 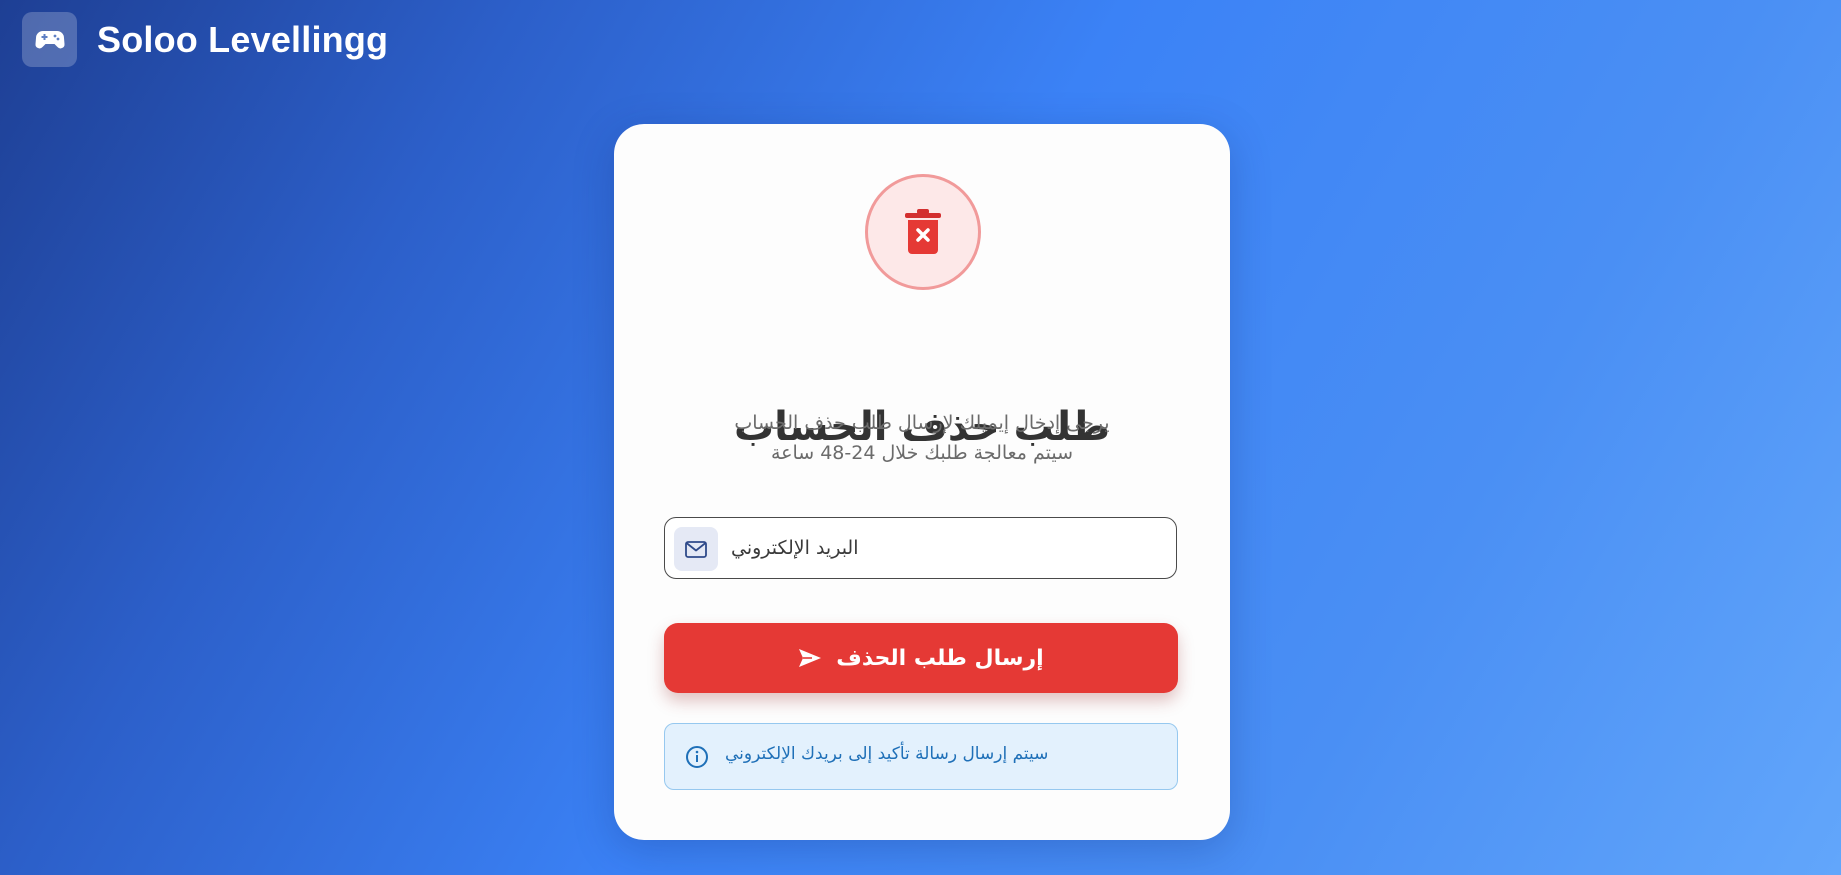 What do you see at coordinates (242, 40) in the screenshot?
I see `brand-name: Soloo Levellingg` at bounding box center [242, 40].